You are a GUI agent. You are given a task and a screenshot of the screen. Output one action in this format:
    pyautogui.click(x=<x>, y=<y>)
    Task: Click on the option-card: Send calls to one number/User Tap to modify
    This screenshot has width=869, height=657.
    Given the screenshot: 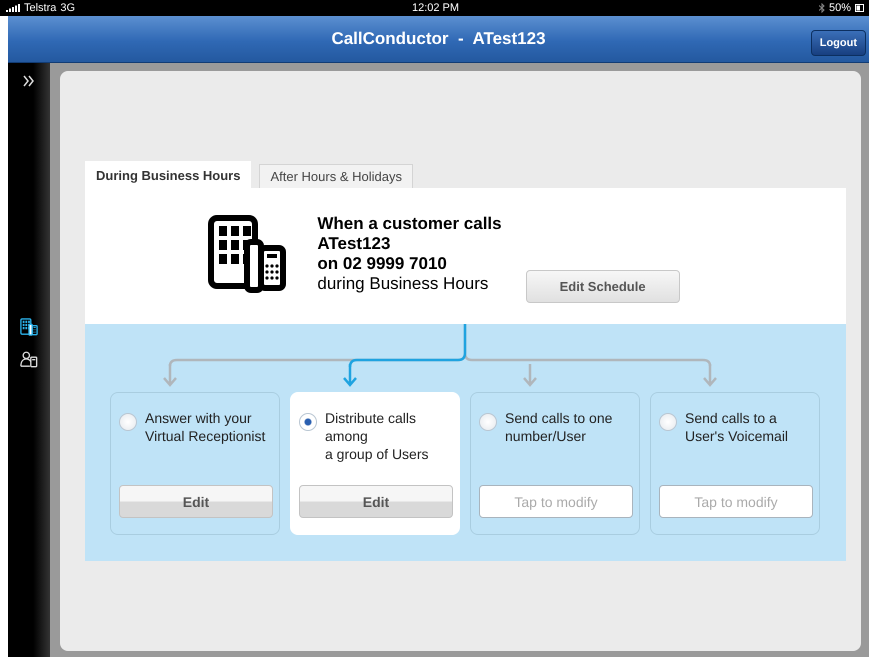 What is the action you would take?
    pyautogui.click(x=555, y=463)
    